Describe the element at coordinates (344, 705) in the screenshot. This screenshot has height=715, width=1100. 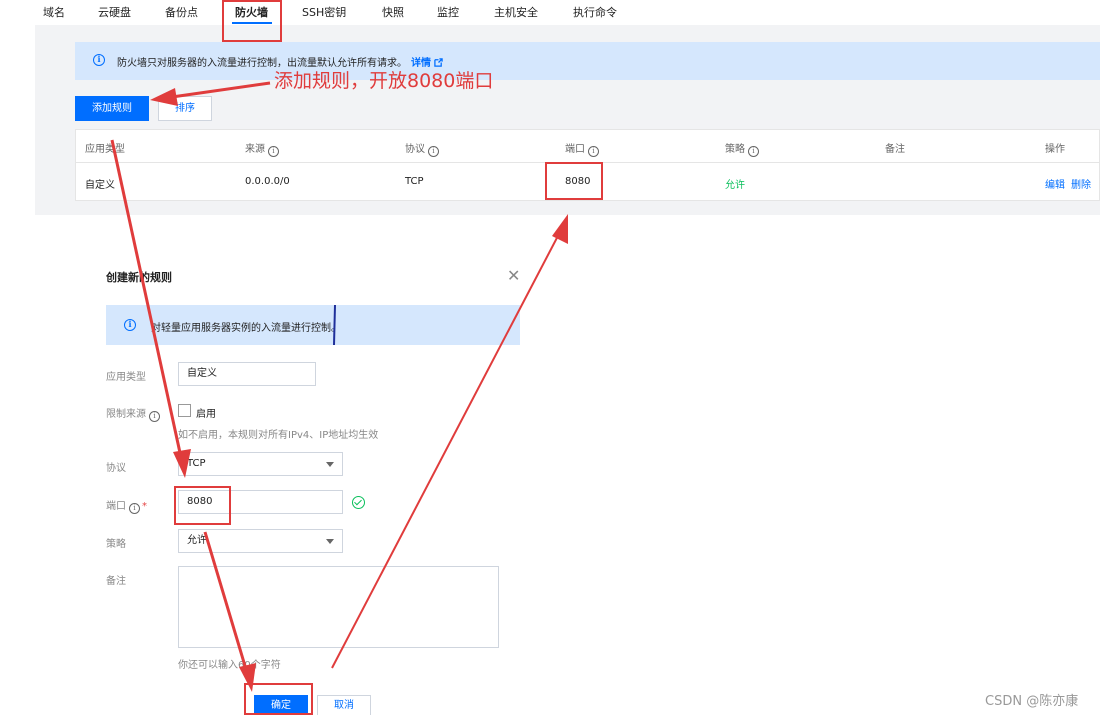
I see `cancel-button: 取消` at that location.